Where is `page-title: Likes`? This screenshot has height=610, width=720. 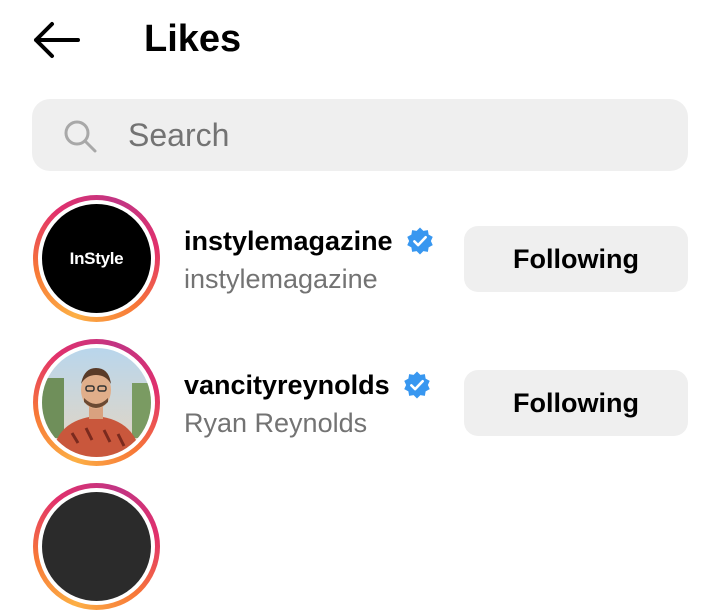 page-title: Likes is located at coordinates (193, 39).